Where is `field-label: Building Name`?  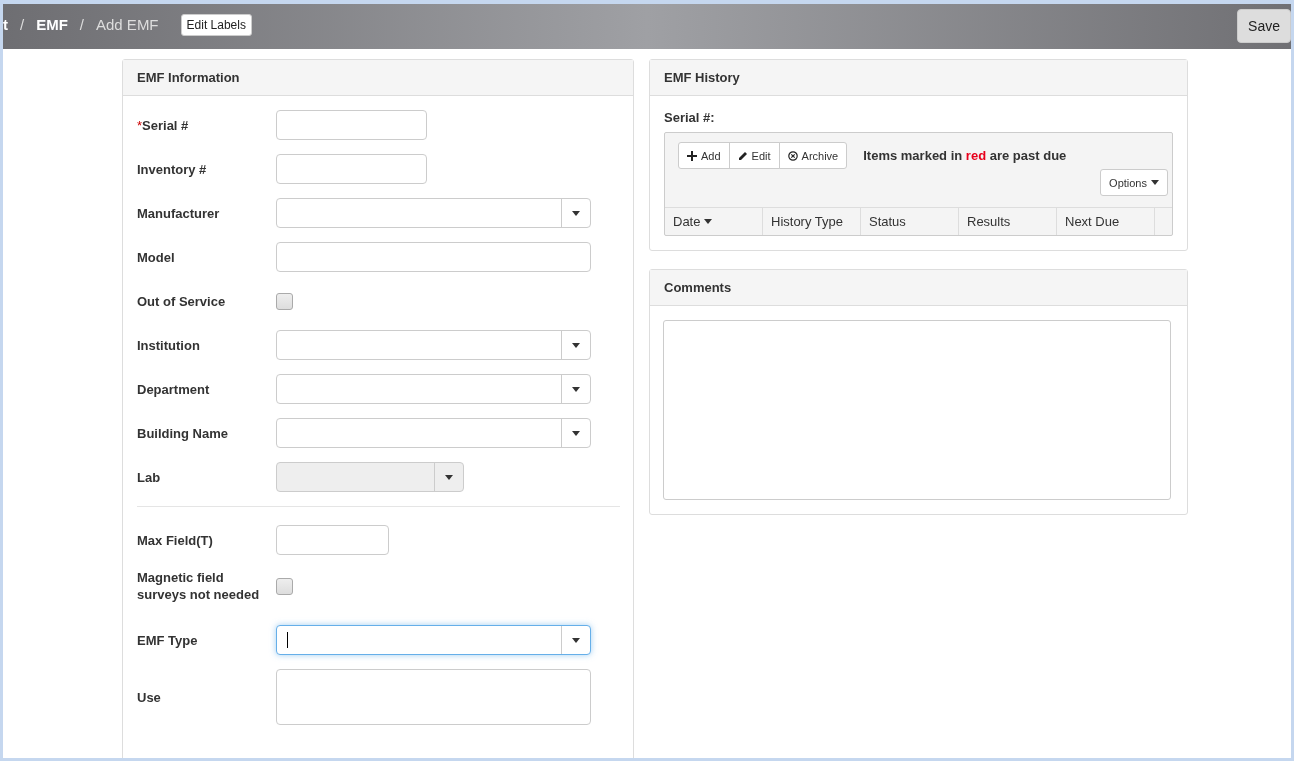 field-label: Building Name is located at coordinates (183, 433).